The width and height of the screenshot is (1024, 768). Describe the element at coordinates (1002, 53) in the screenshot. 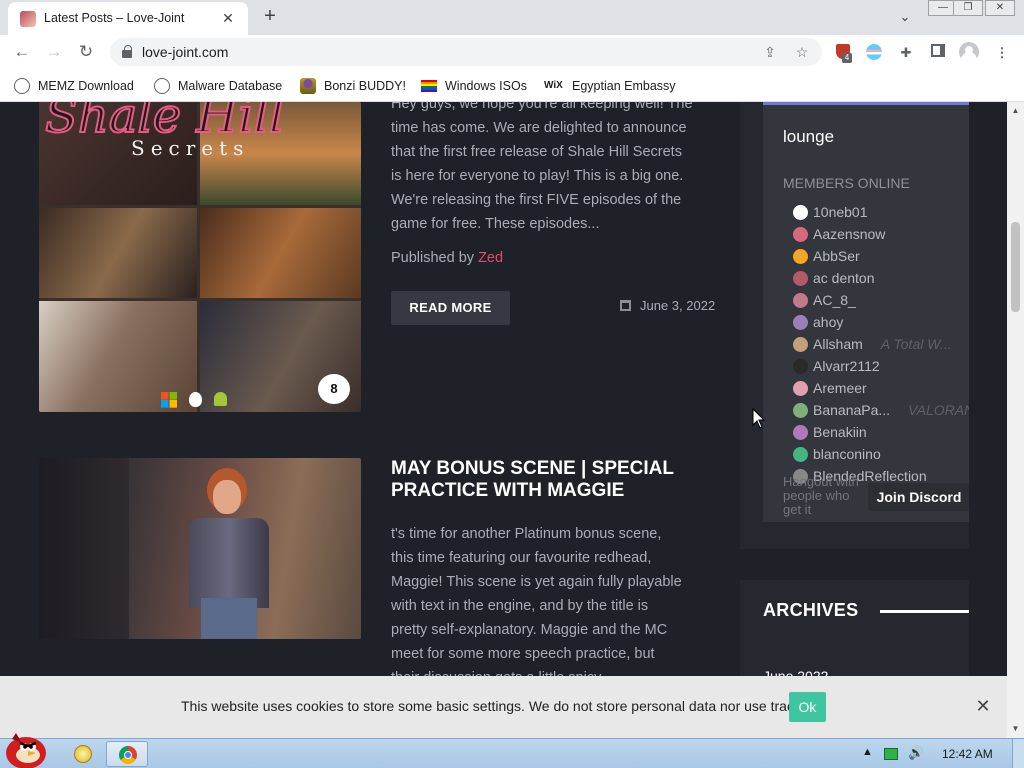

I see `menu-kebab-icon: ⋮` at that location.